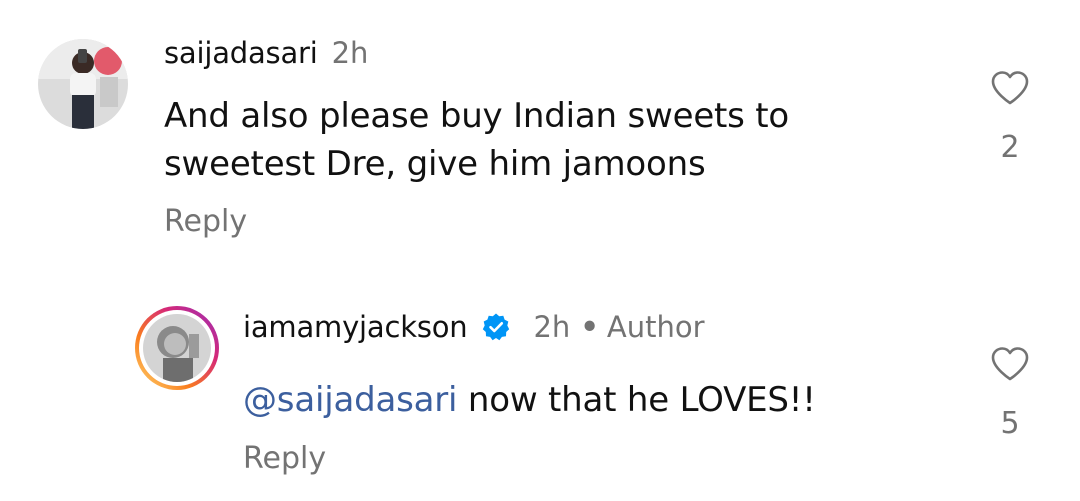 The width and height of the screenshot is (1080, 501). What do you see at coordinates (1010, 147) in the screenshot?
I see `like-count: 2` at bounding box center [1010, 147].